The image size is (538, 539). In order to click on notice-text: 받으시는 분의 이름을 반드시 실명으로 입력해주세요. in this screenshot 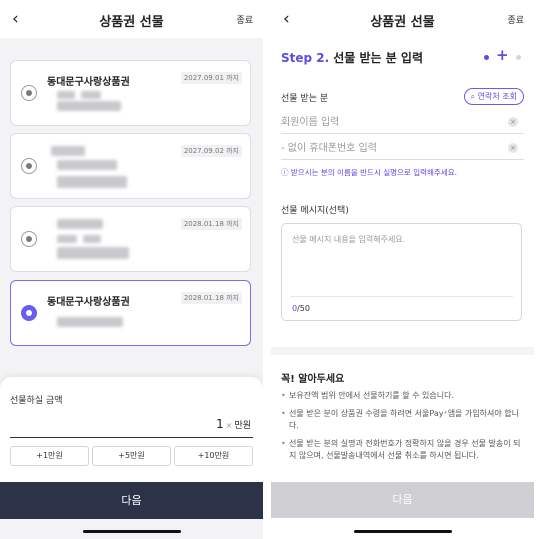, I will do `click(373, 172)`.